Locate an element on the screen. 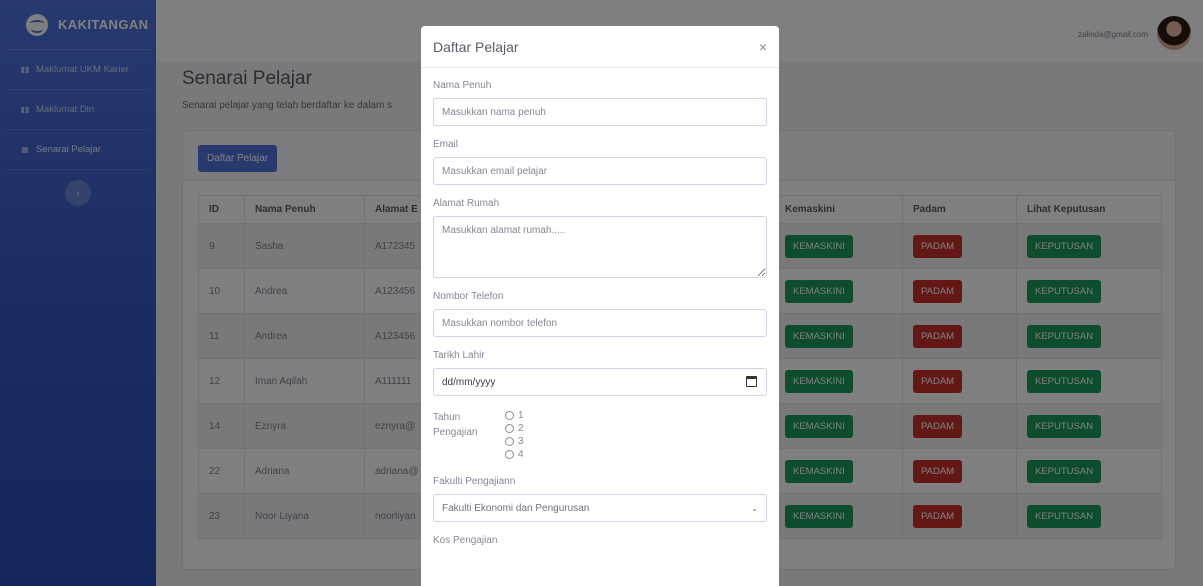 This screenshot has height=586, width=1203. faculty-selected-value: Fakulti Ekonomi dan Pengurusan is located at coordinates (516, 508).